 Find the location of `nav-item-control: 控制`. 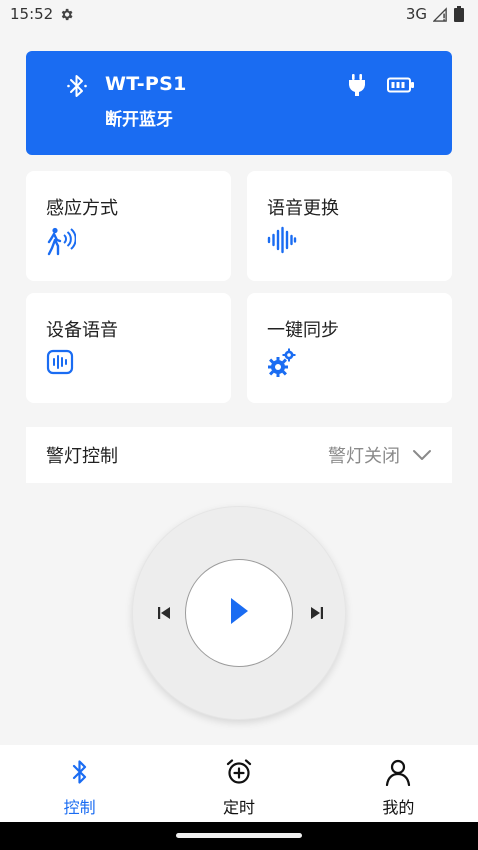

nav-item-control: 控制 is located at coordinates (79, 783).